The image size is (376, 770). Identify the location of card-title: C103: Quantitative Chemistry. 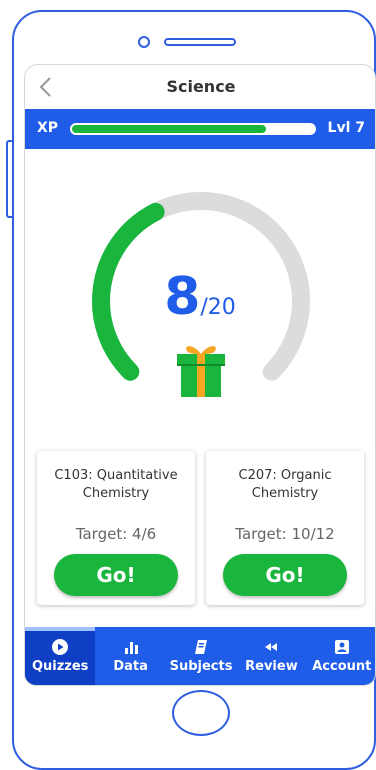
(116, 484).